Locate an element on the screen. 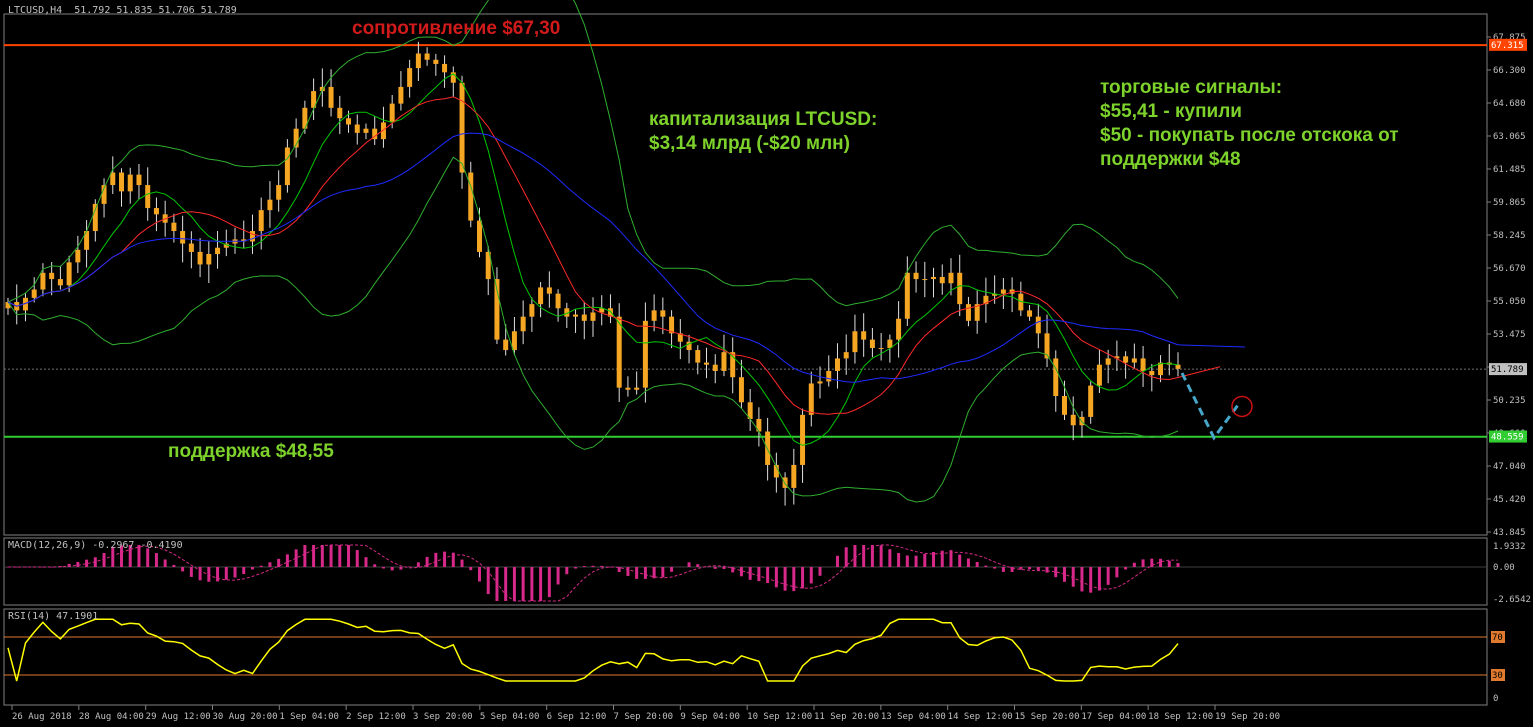  rsi-header: RSI(14) 47.1901 is located at coordinates (53, 616).